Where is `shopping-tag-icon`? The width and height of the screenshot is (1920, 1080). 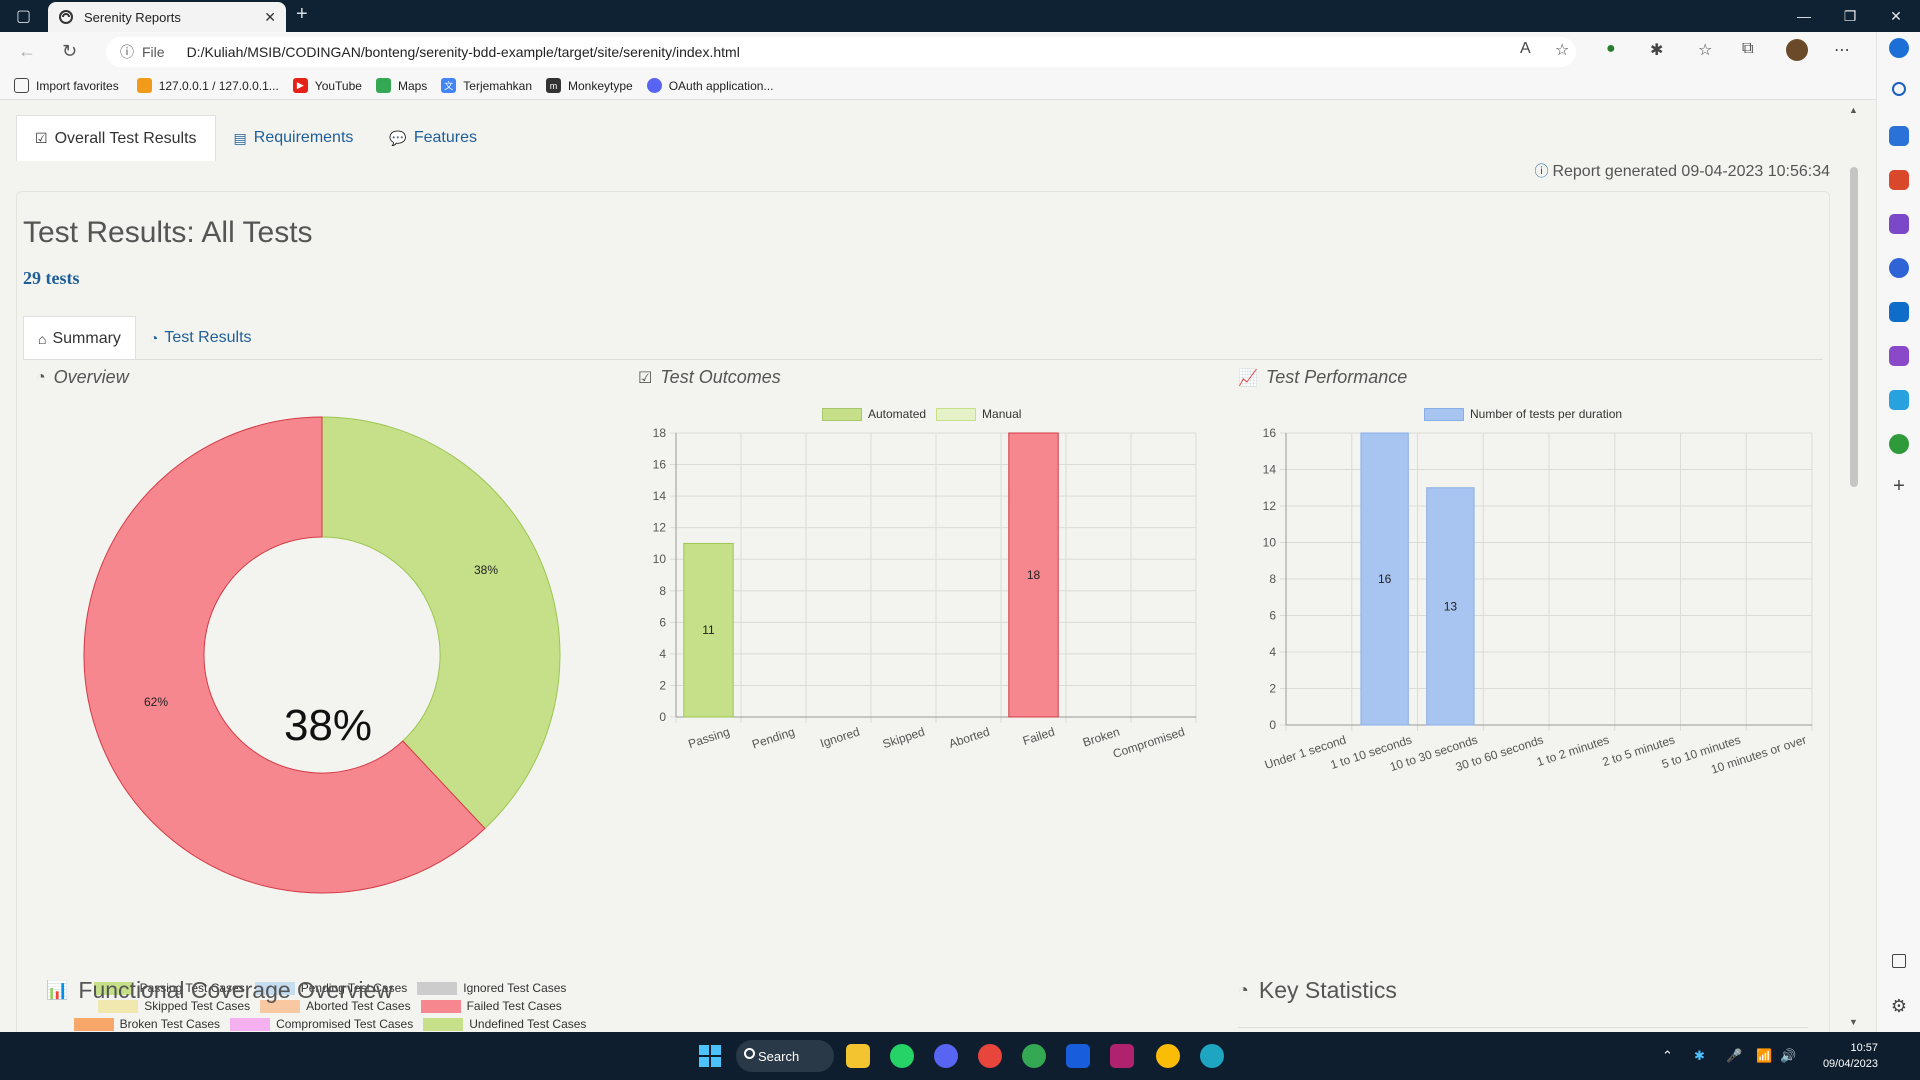 shopping-tag-icon is located at coordinates (1899, 136).